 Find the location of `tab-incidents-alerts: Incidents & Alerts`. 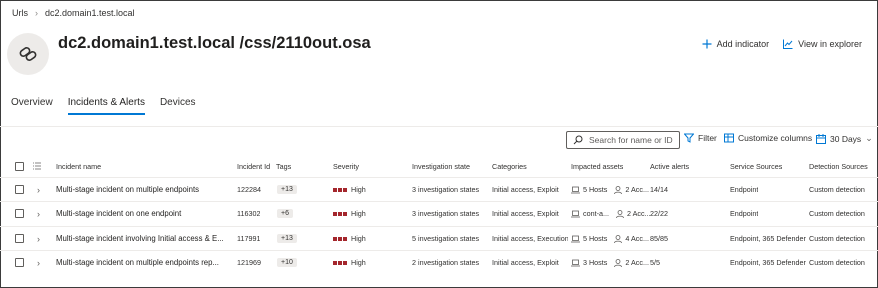

tab-incidents-alerts: Incidents & Alerts is located at coordinates (106, 106).